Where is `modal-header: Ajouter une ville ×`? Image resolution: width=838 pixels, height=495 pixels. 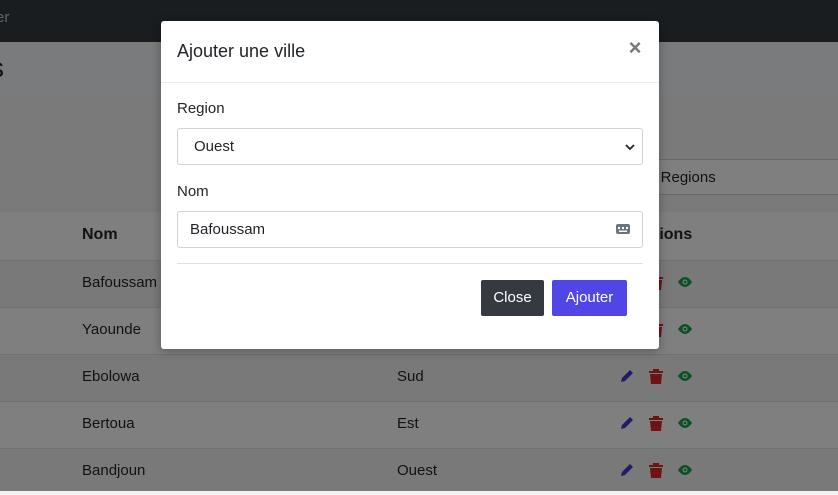 modal-header: Ajouter une ville × is located at coordinates (410, 52).